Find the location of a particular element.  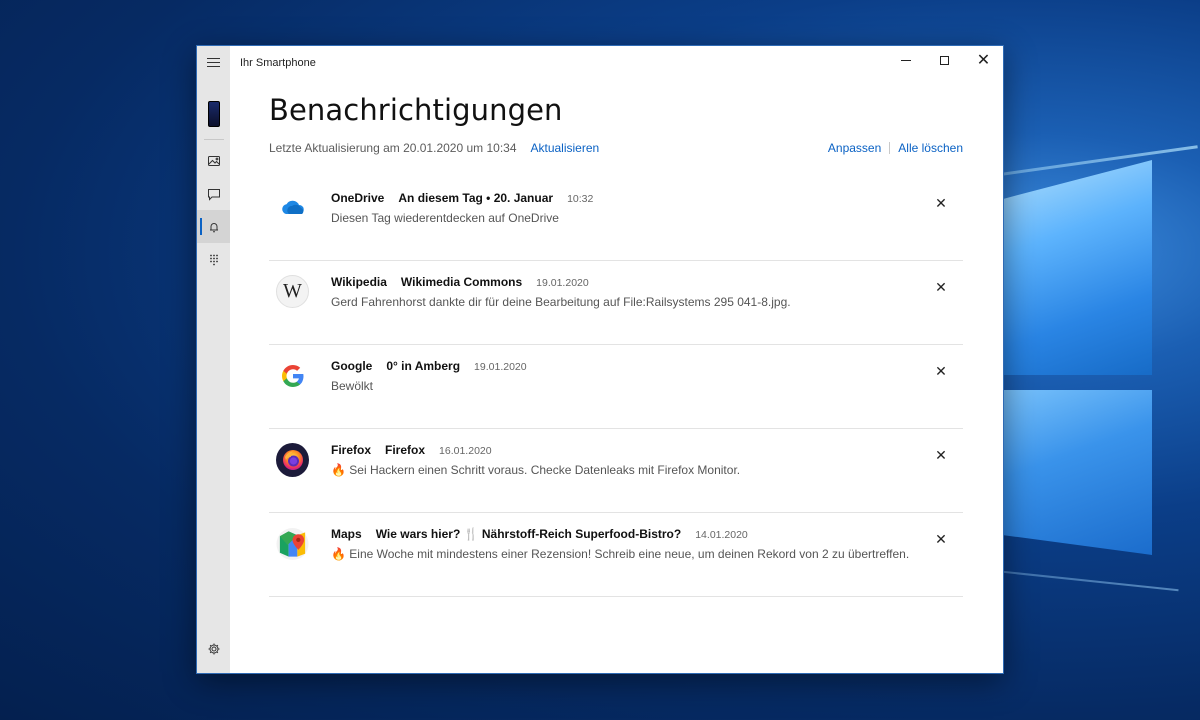

notification-time: 14.01.2020 is located at coordinates (721, 535).